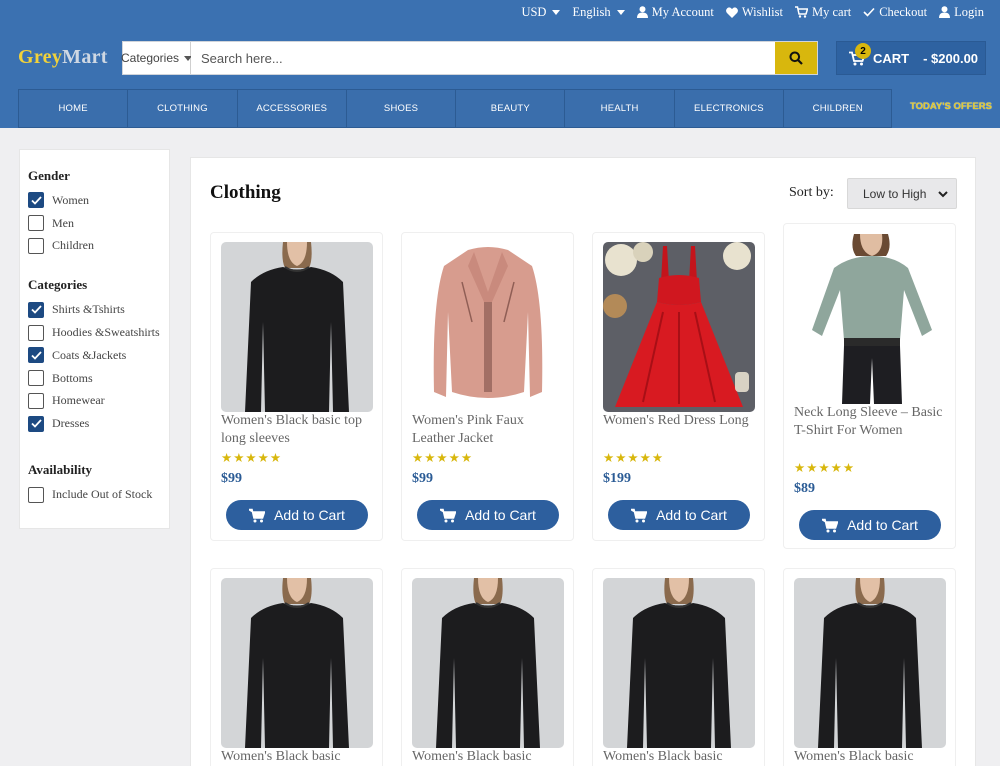 The width and height of the screenshot is (1000, 766). I want to click on filter-option-categories: Coats &Jackets, so click(98, 355).